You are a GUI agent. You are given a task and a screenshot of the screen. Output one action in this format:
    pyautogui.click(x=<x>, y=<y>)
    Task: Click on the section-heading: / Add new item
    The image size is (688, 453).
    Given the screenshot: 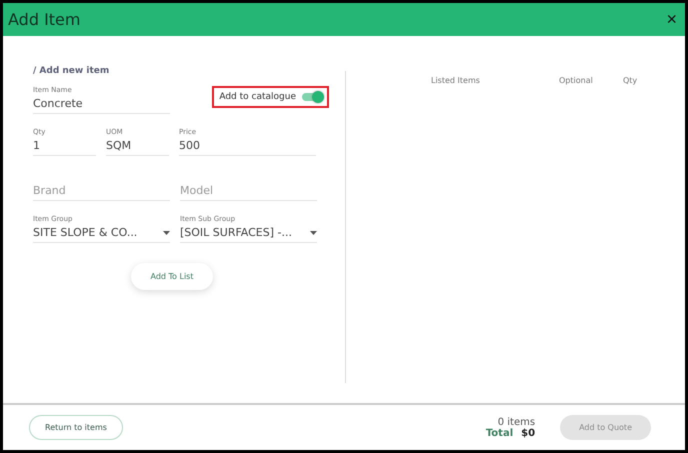 What is the action you would take?
    pyautogui.click(x=71, y=71)
    